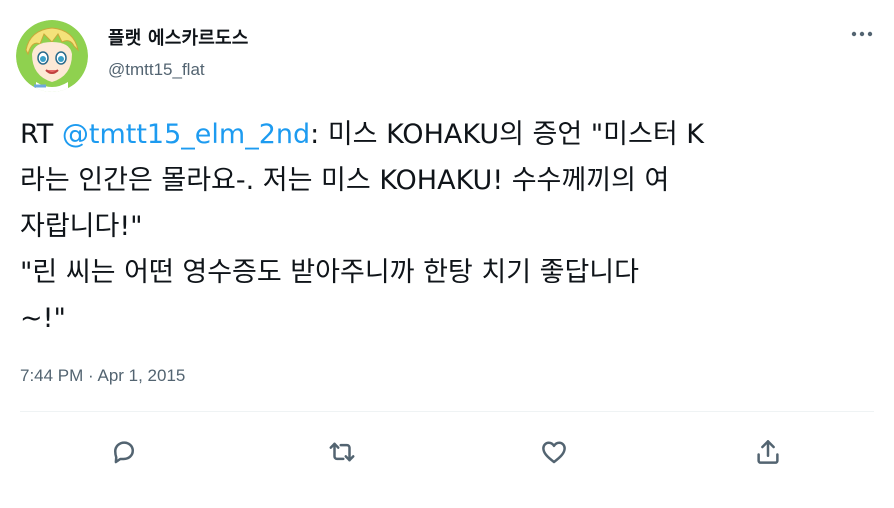 Image resolution: width=894 pixels, height=508 pixels. I want to click on like-icon, so click(554, 452).